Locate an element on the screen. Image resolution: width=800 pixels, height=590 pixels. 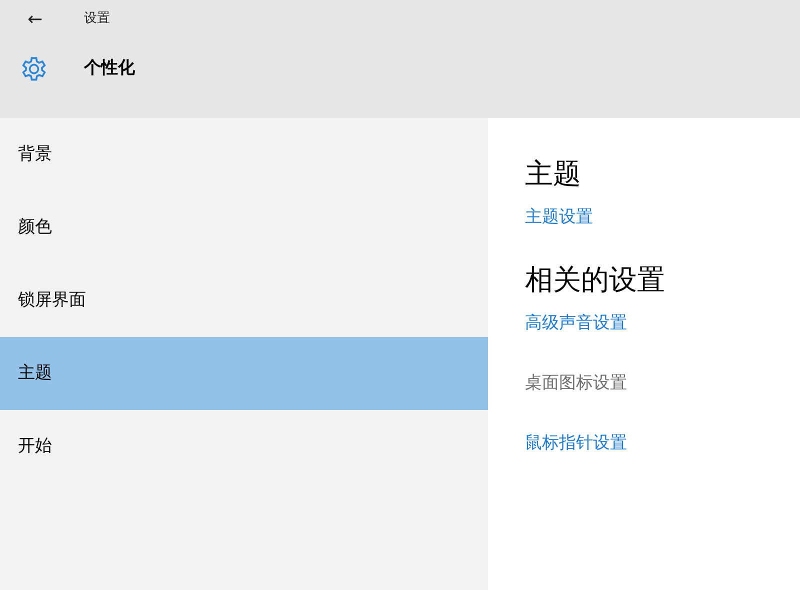
section-heading: 相关的设置 is located at coordinates (595, 280).